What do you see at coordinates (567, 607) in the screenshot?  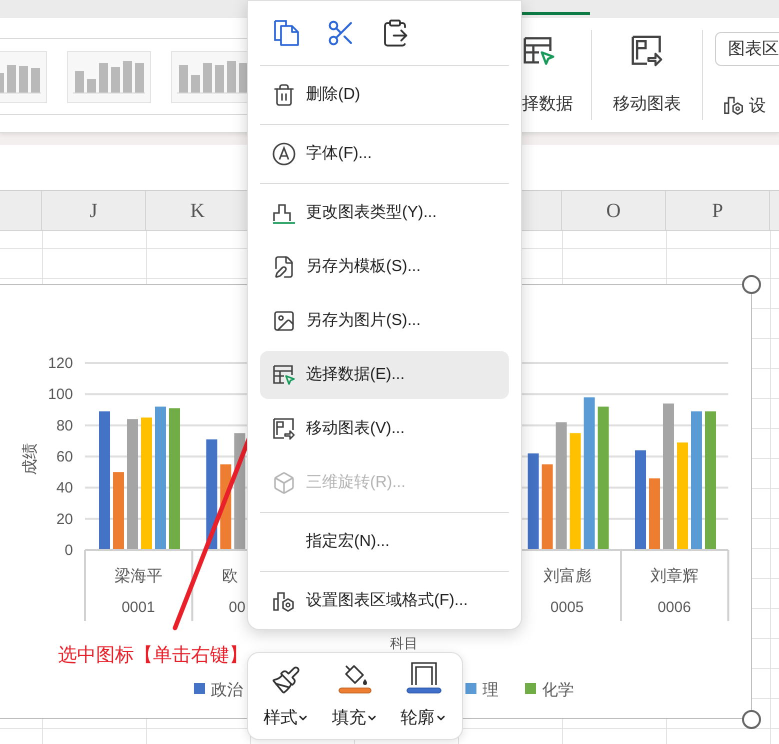 I see `category-code: 0005` at bounding box center [567, 607].